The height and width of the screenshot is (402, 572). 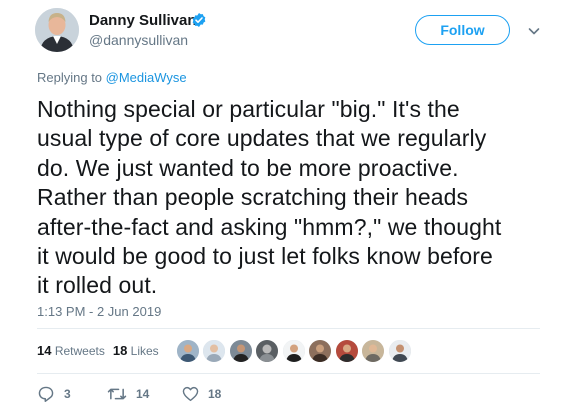 I want to click on tweet-stats: 14 Retweets 18 Likes, so click(x=98, y=350).